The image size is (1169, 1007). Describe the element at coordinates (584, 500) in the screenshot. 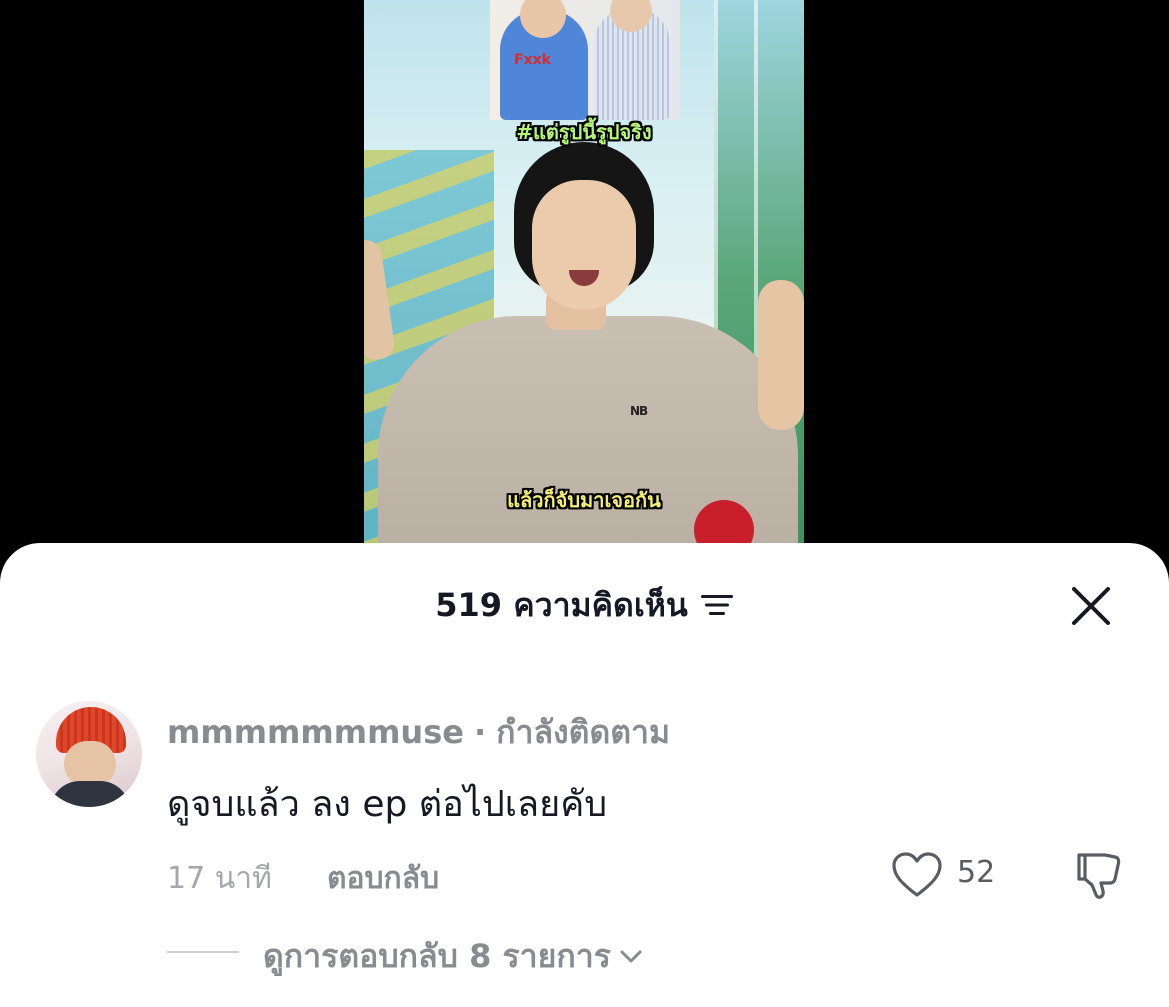

I see `video-caption-bottom: แล้วก็จับมาเจอกัน` at that location.